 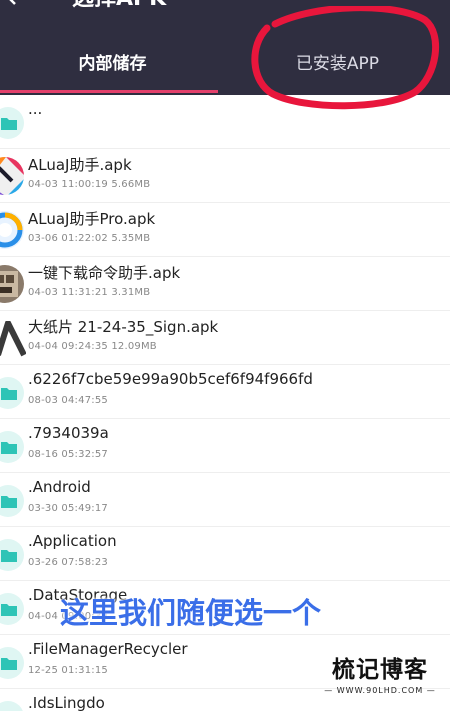 What do you see at coordinates (89, 184) in the screenshot?
I see `file-meta: 04-03 11:00:19 5.66MB` at bounding box center [89, 184].